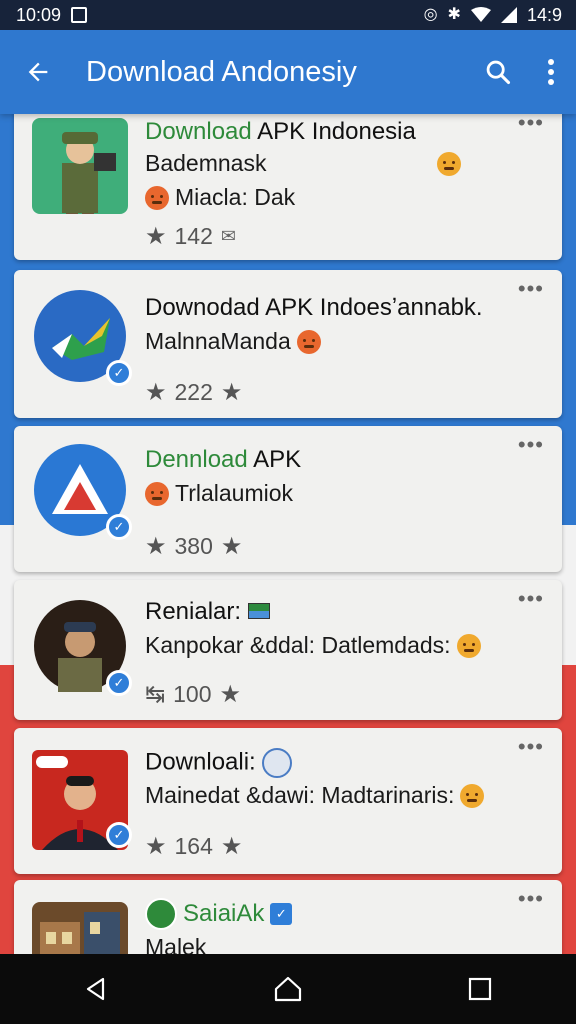 The height and width of the screenshot is (1024, 576). What do you see at coordinates (315, 795) in the screenshot?
I see `item-subtitle: Mainedat &dawi: Madtarinaris:` at bounding box center [315, 795].